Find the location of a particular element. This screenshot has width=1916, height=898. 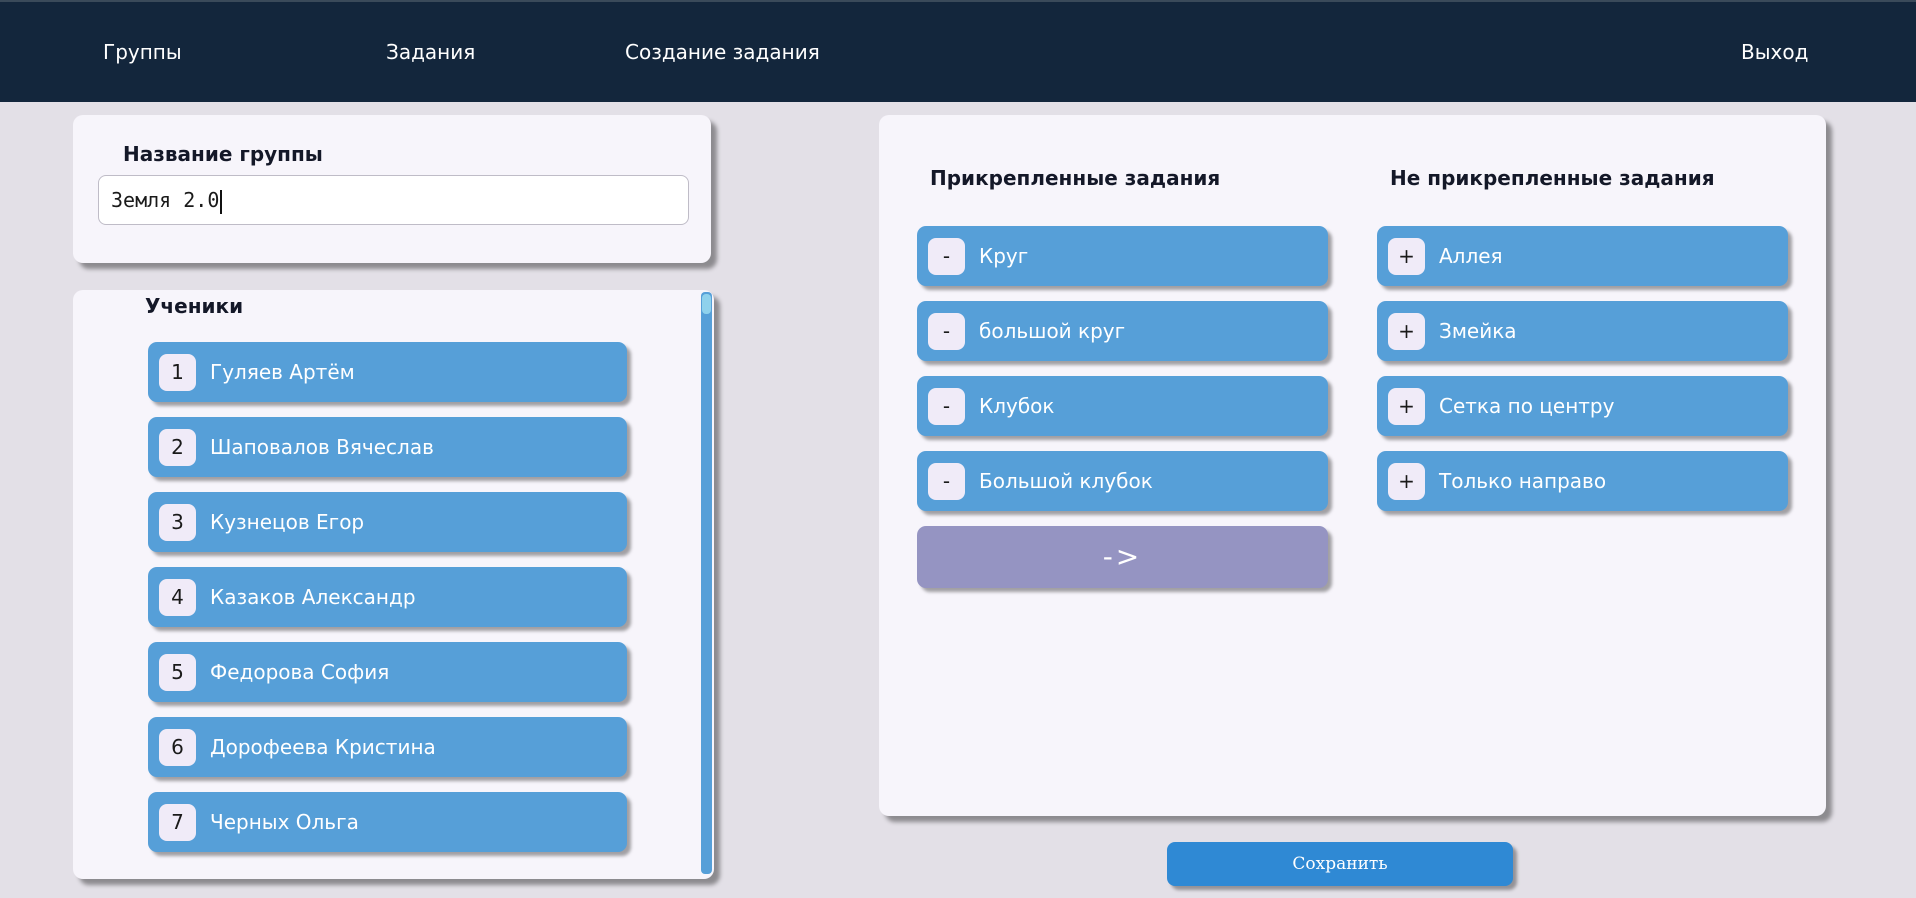

scrollbar-thumb is located at coordinates (706, 304).